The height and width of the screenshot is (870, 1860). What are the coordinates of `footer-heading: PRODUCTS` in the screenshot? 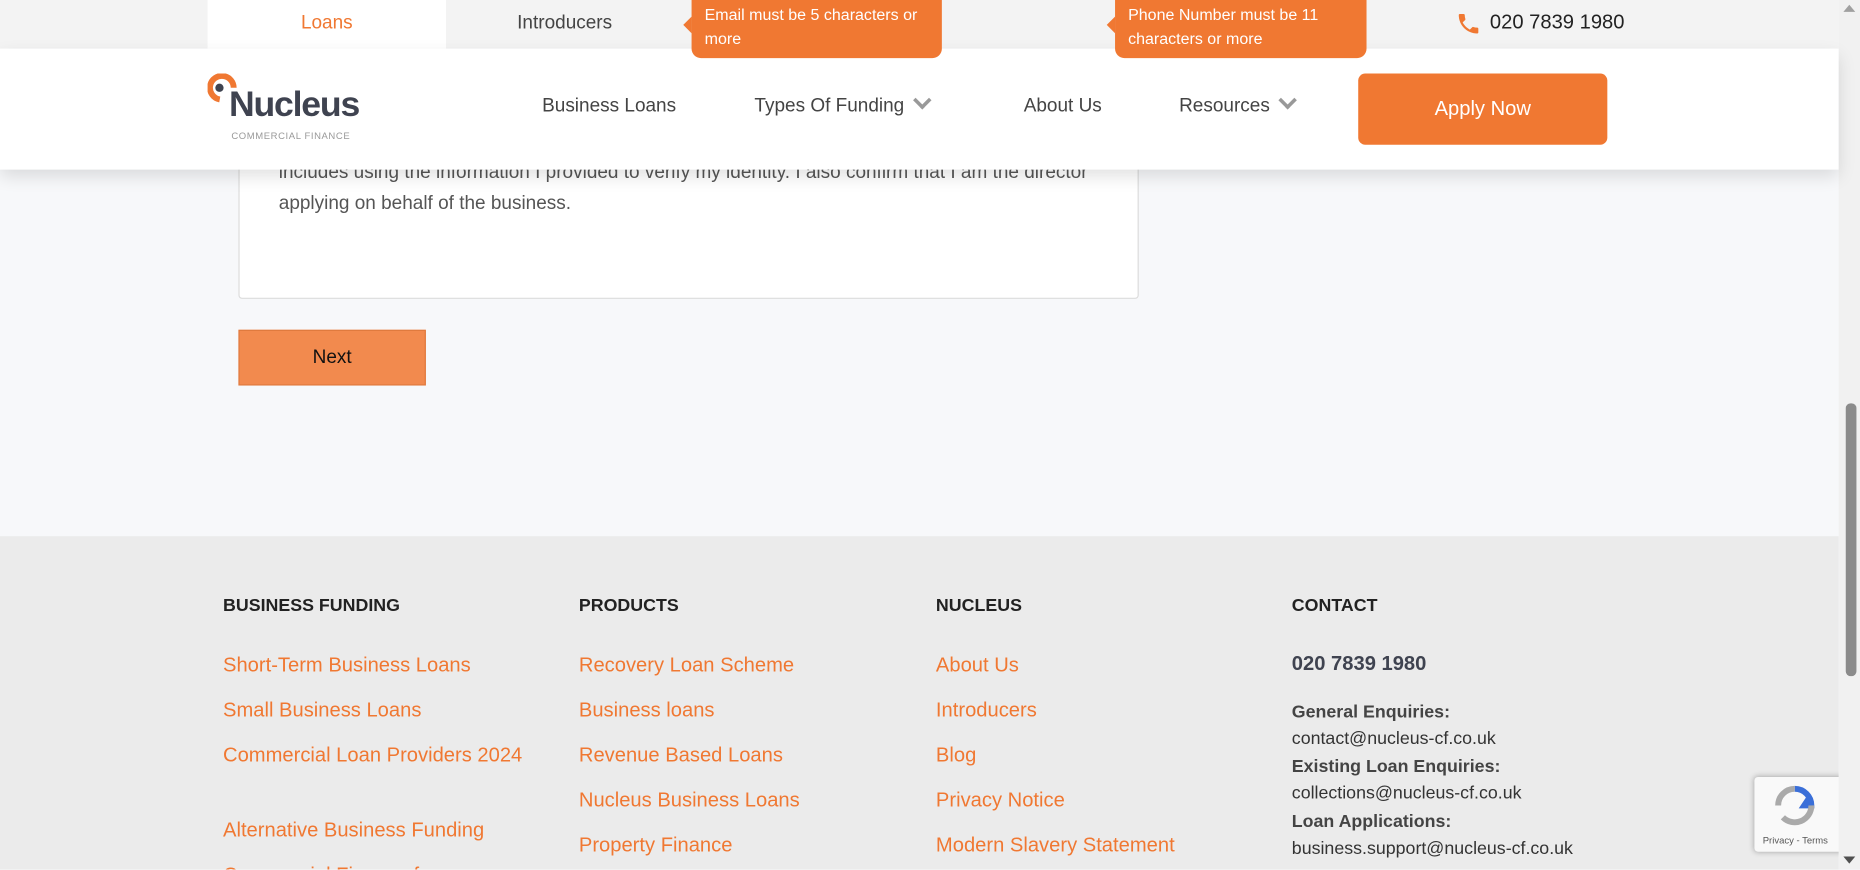 It's located at (628, 605).